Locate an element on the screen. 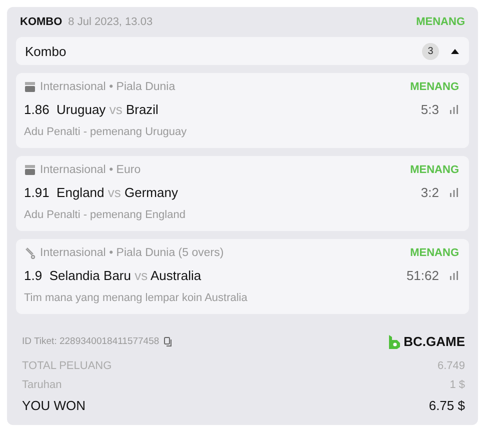 This screenshot has height=445, width=485. bet-date: 8 Jul 2023, 13.03 is located at coordinates (110, 22).